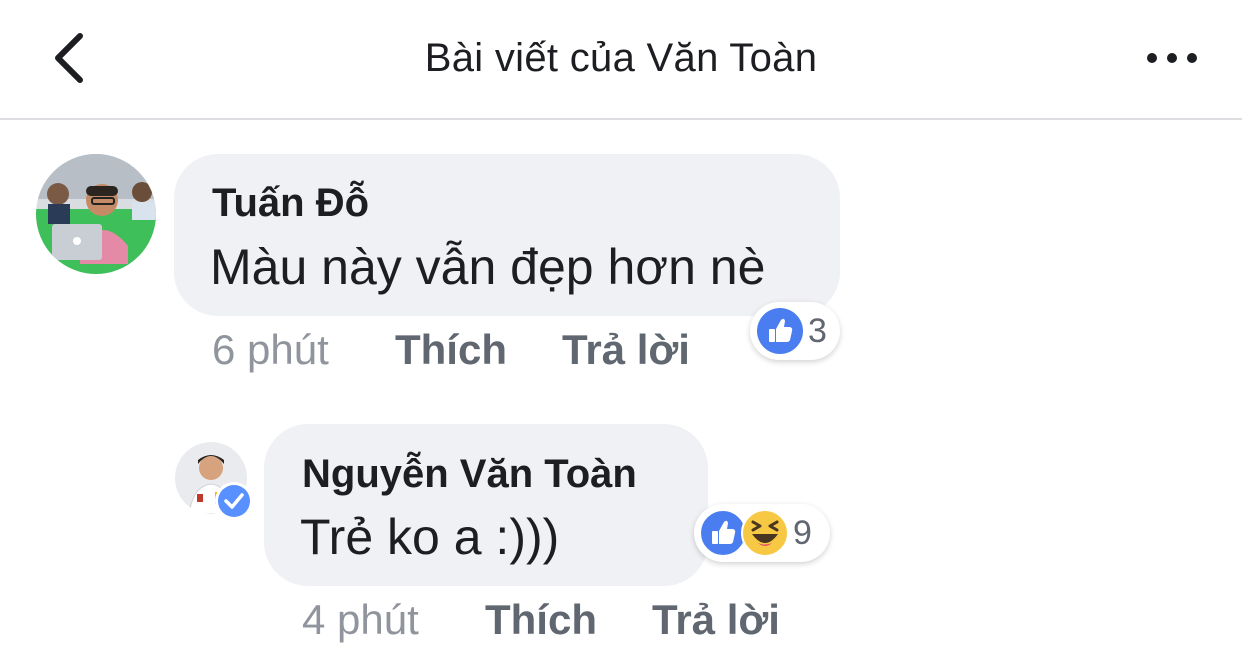 This screenshot has width=1242, height=651. I want to click on comment-timestamp: 6 phút, so click(270, 349).